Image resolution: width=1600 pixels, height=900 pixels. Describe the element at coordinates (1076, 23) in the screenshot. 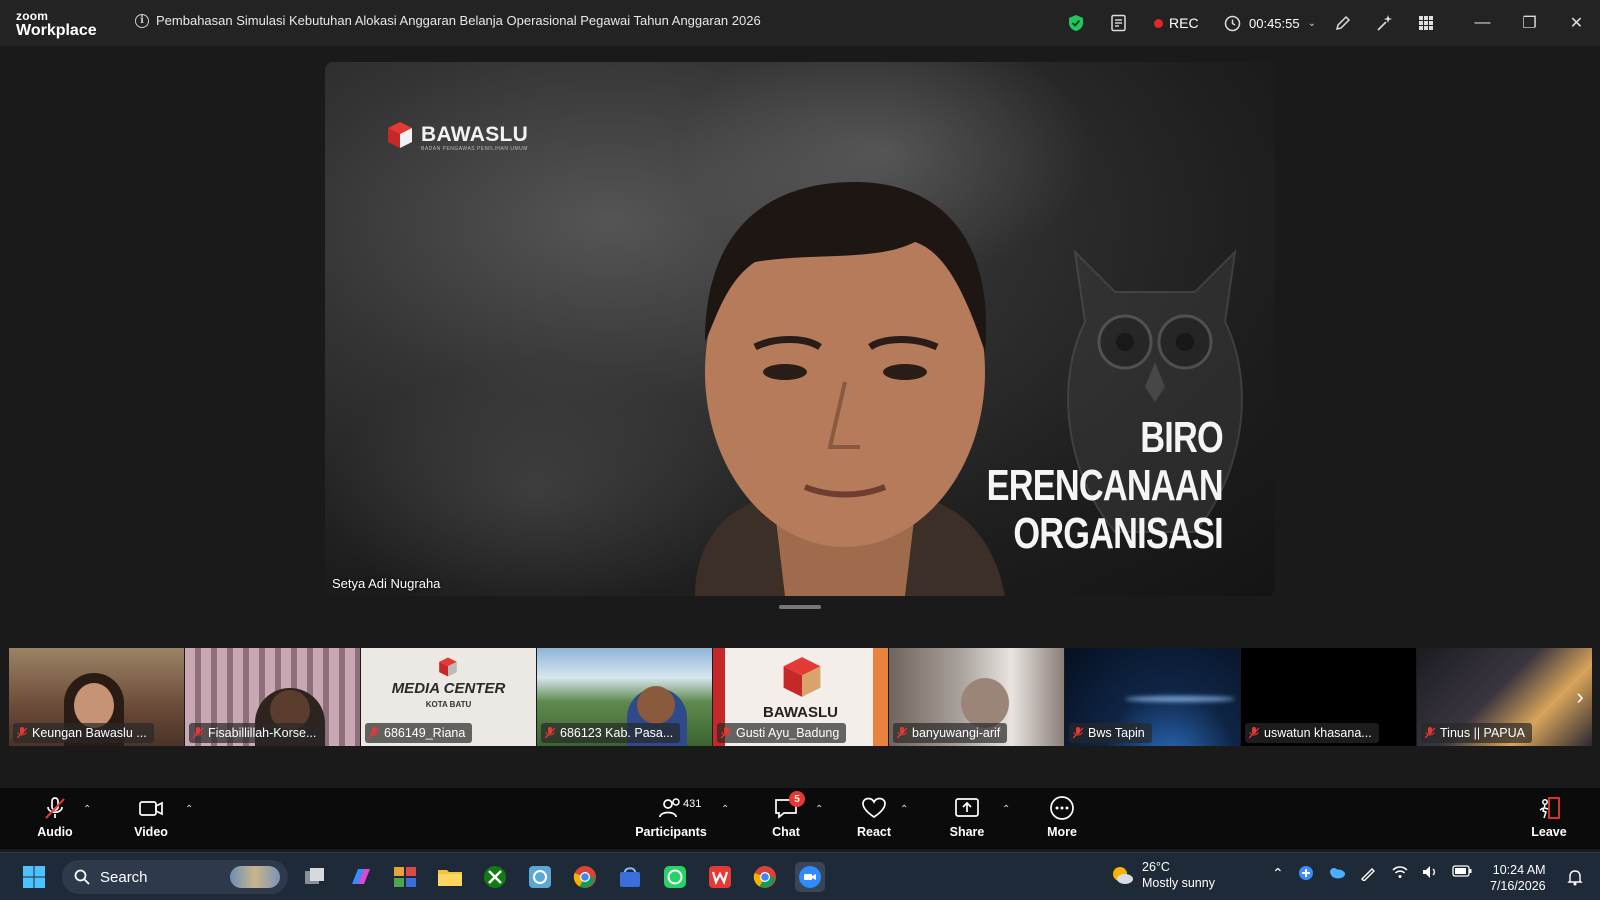

I see `encryption-shield-icon` at that location.